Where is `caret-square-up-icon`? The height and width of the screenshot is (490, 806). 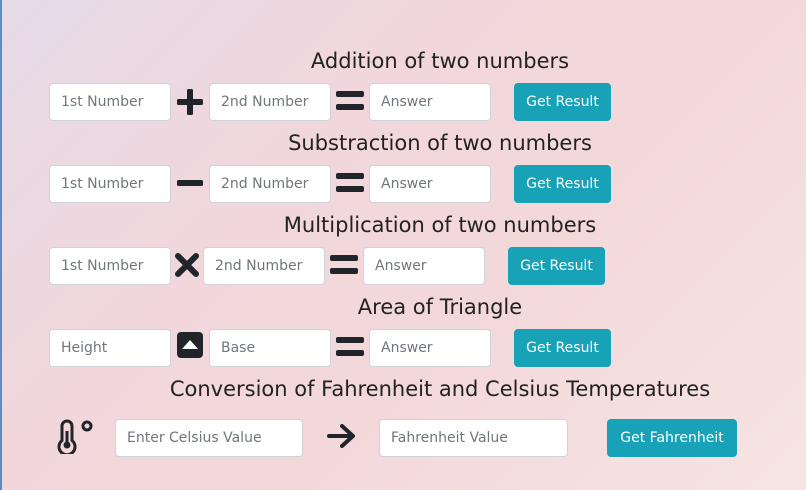
caret-square-up-icon is located at coordinates (190, 345).